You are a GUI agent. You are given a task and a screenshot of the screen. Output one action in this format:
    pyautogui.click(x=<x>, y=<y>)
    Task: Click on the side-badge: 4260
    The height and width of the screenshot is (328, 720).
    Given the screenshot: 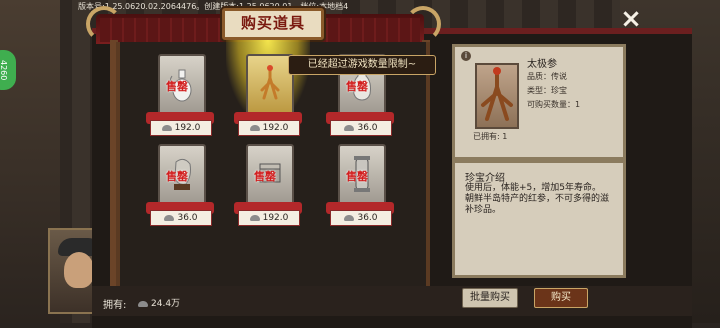 What is the action you would take?
    pyautogui.click(x=8, y=70)
    